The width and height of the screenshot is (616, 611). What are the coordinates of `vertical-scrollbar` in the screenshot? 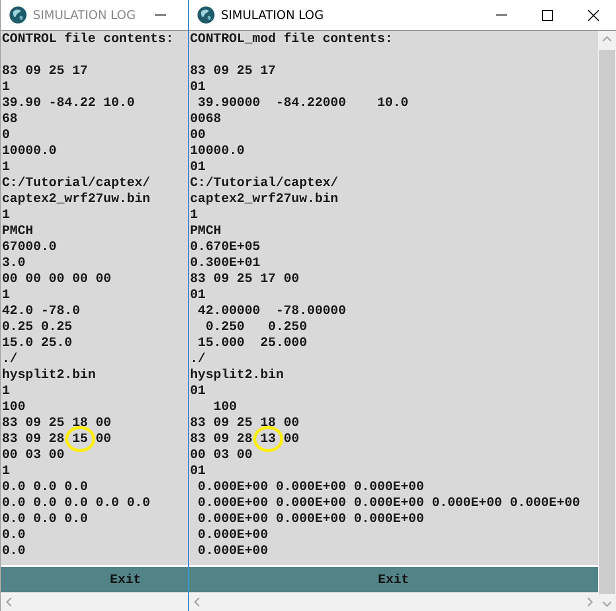 It's located at (607, 321).